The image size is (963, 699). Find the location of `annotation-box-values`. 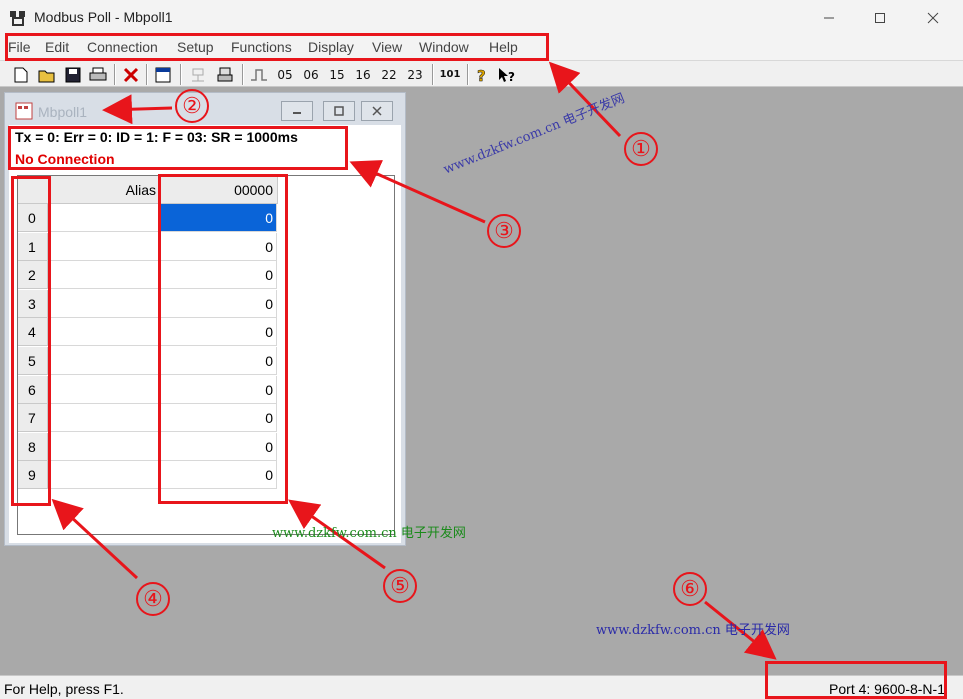

annotation-box-values is located at coordinates (223, 339).